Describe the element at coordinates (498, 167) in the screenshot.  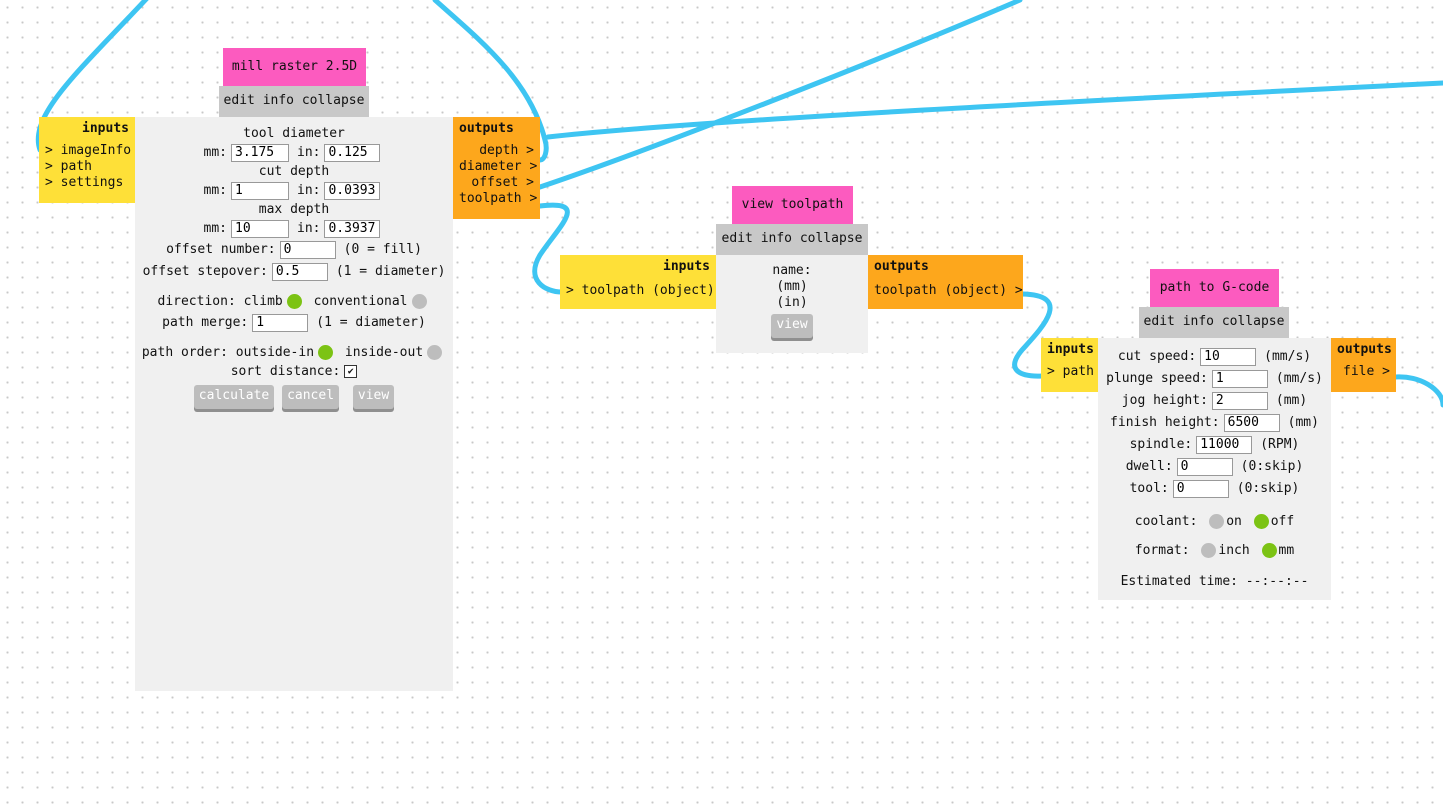
I see `output-port-diameter: diameter >` at that location.